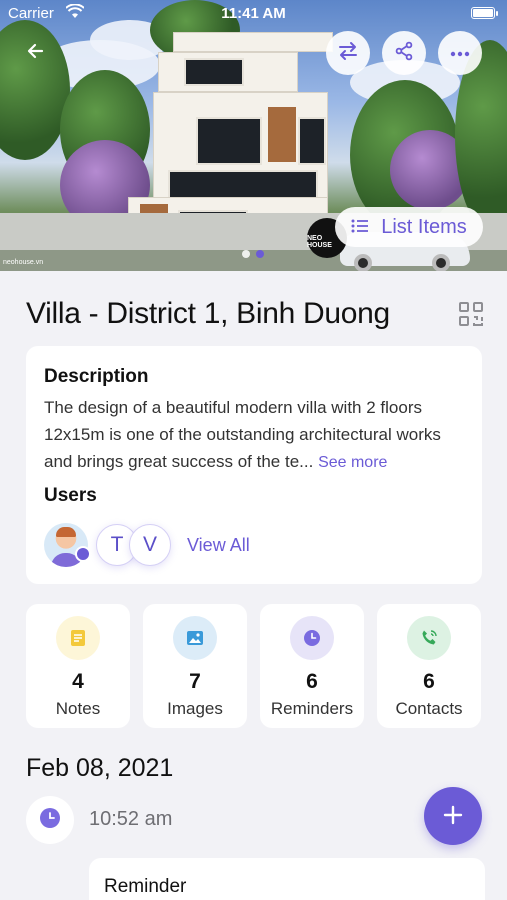  Describe the element at coordinates (312, 681) in the screenshot. I see `reminders-count: 6` at that location.